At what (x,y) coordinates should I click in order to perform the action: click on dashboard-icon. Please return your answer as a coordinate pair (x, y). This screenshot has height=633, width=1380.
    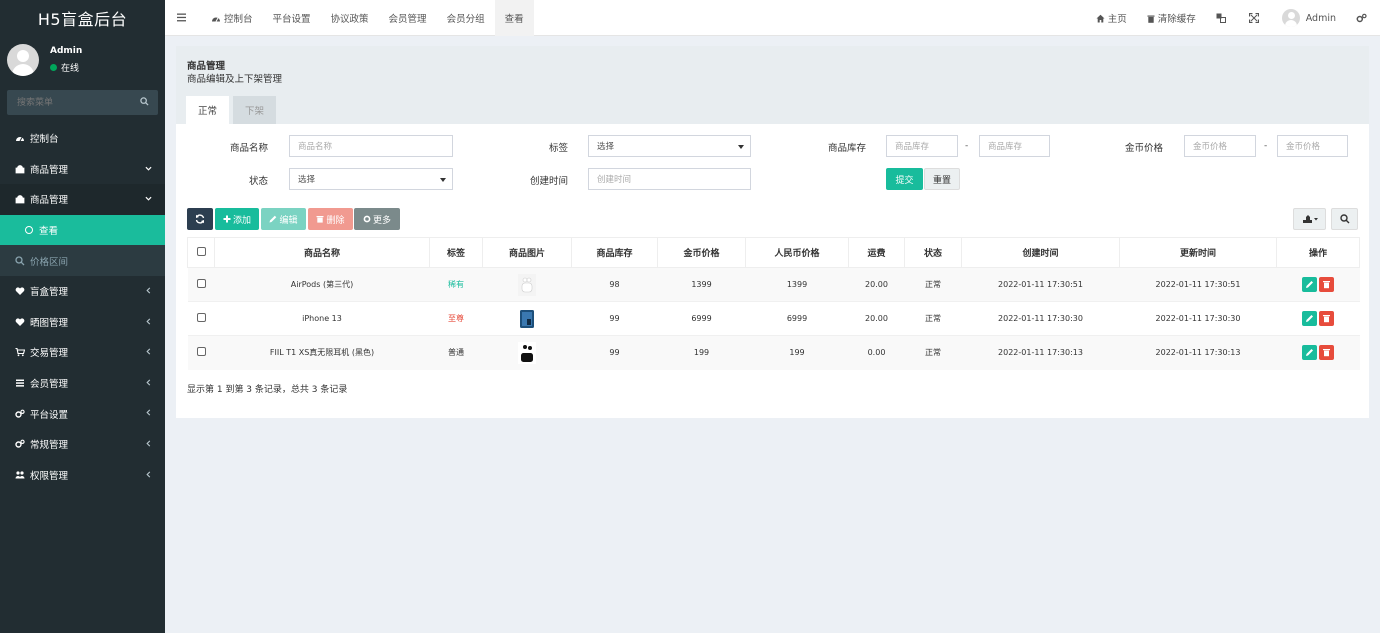
    Looking at the image, I should click on (216, 19).